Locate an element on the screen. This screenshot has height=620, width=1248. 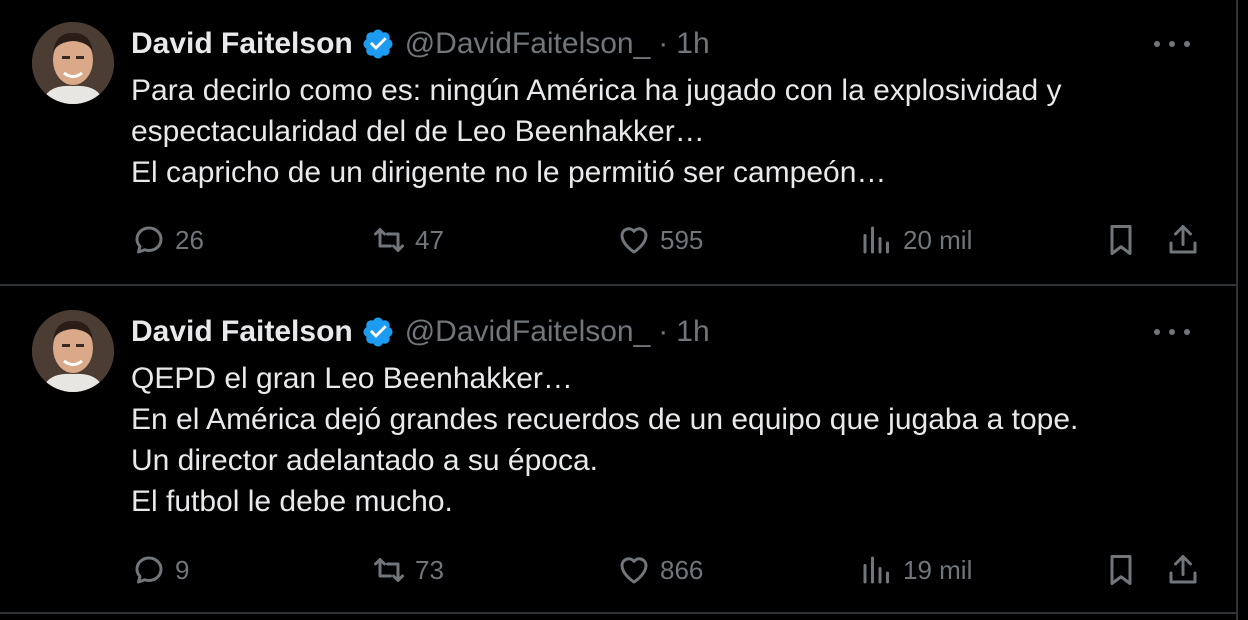
views-button: 19 mil is located at coordinates (915, 570).